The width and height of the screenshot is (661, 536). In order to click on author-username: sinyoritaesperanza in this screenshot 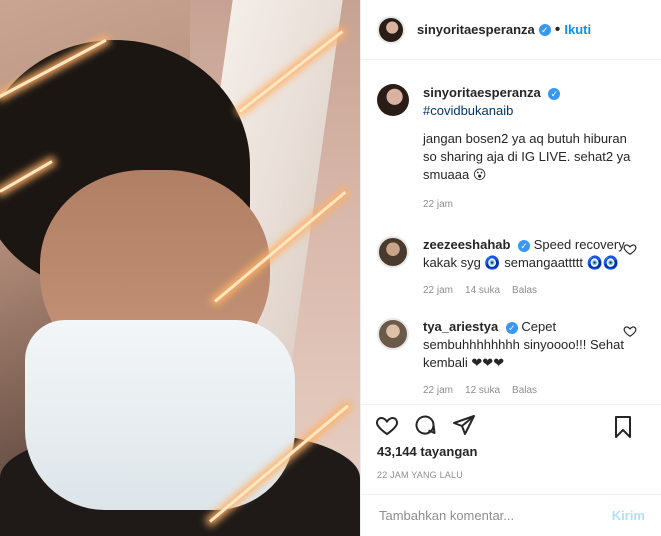, I will do `click(476, 29)`.